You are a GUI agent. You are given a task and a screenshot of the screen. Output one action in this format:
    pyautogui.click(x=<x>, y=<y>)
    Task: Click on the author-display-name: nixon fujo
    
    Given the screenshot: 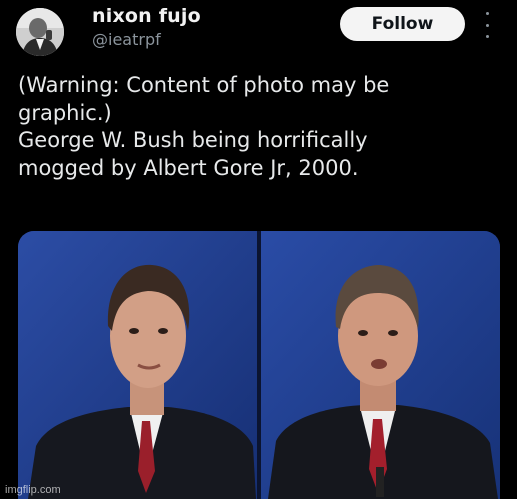 What is the action you would take?
    pyautogui.click(x=146, y=16)
    